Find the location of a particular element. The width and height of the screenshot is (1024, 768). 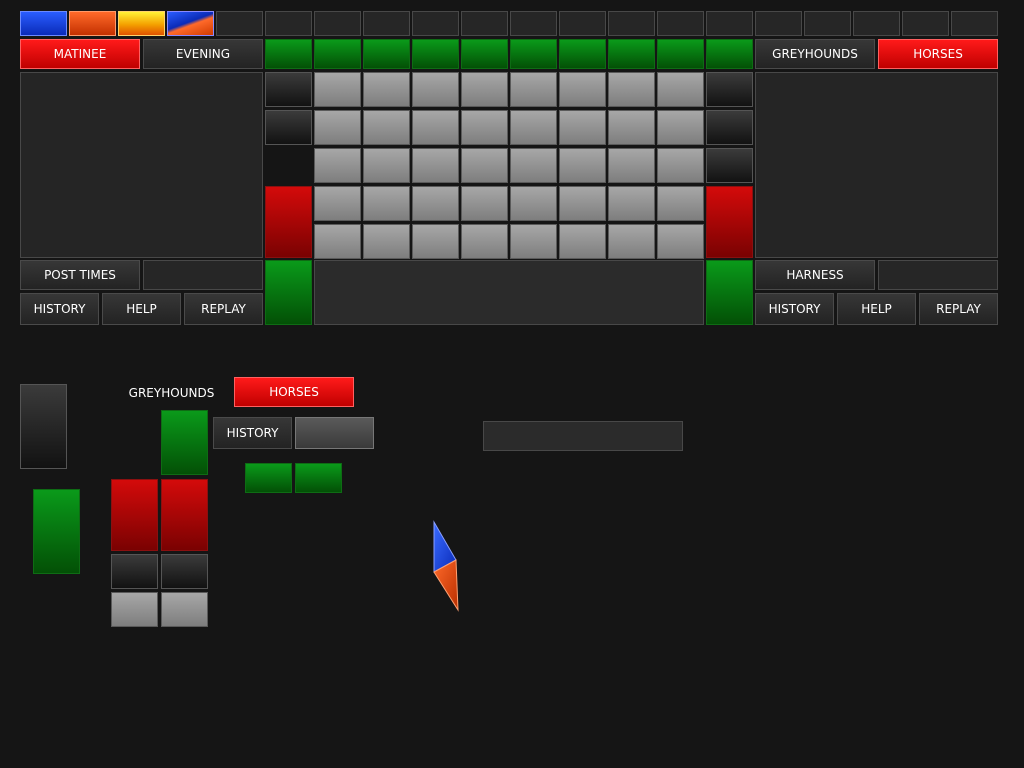

left-green-key is located at coordinates (288, 292).